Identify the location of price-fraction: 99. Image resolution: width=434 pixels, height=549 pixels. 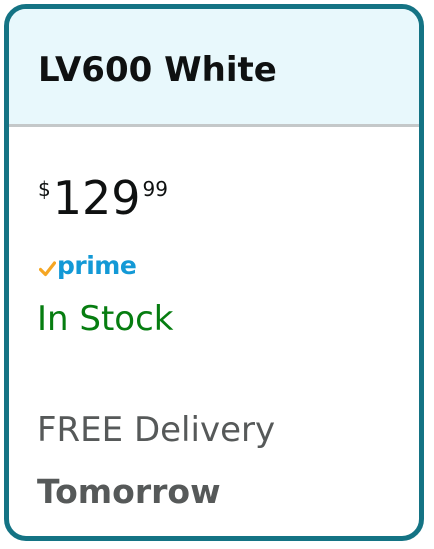
(155, 189).